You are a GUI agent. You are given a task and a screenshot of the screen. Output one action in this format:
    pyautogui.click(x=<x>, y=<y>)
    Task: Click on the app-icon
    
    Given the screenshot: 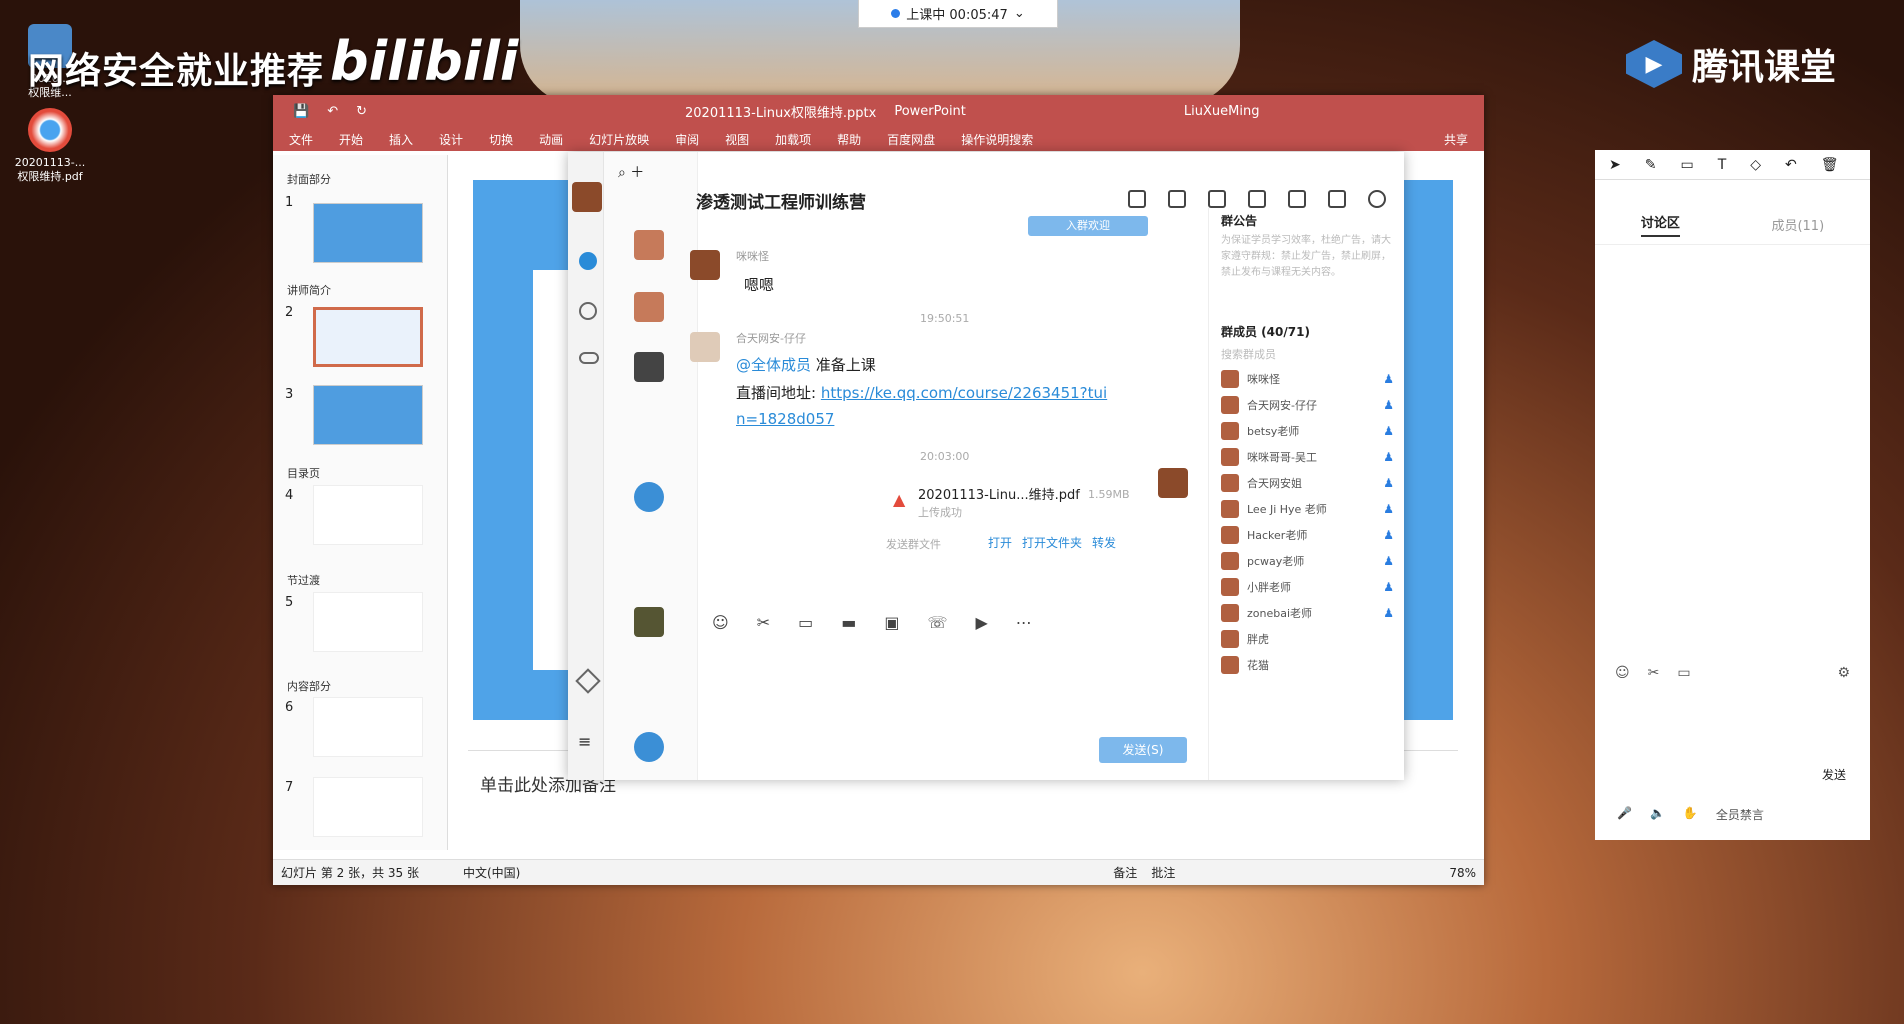 What is the action you would take?
    pyautogui.click(x=588, y=681)
    